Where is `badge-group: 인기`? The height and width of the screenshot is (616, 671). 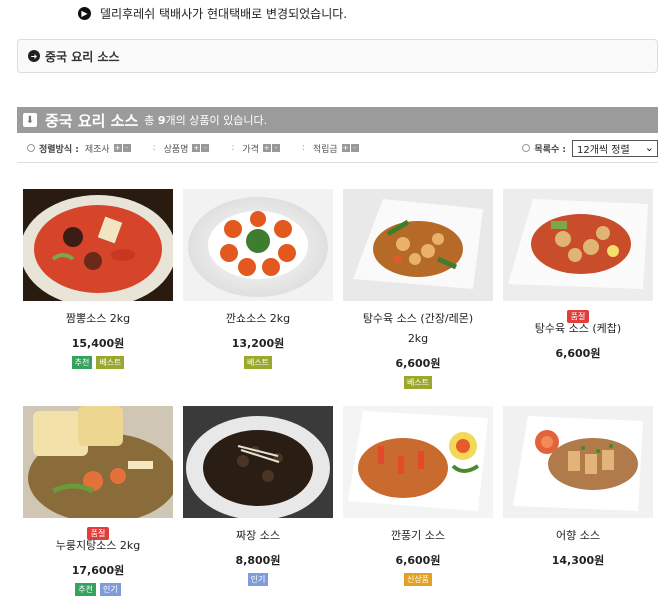
badge-group: 인기 is located at coordinates (258, 579).